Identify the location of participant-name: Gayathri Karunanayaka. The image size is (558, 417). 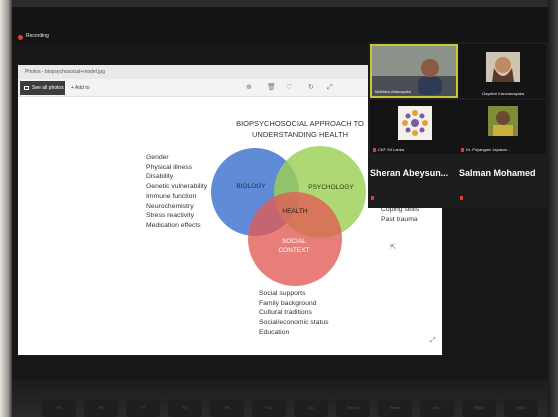
(503, 93).